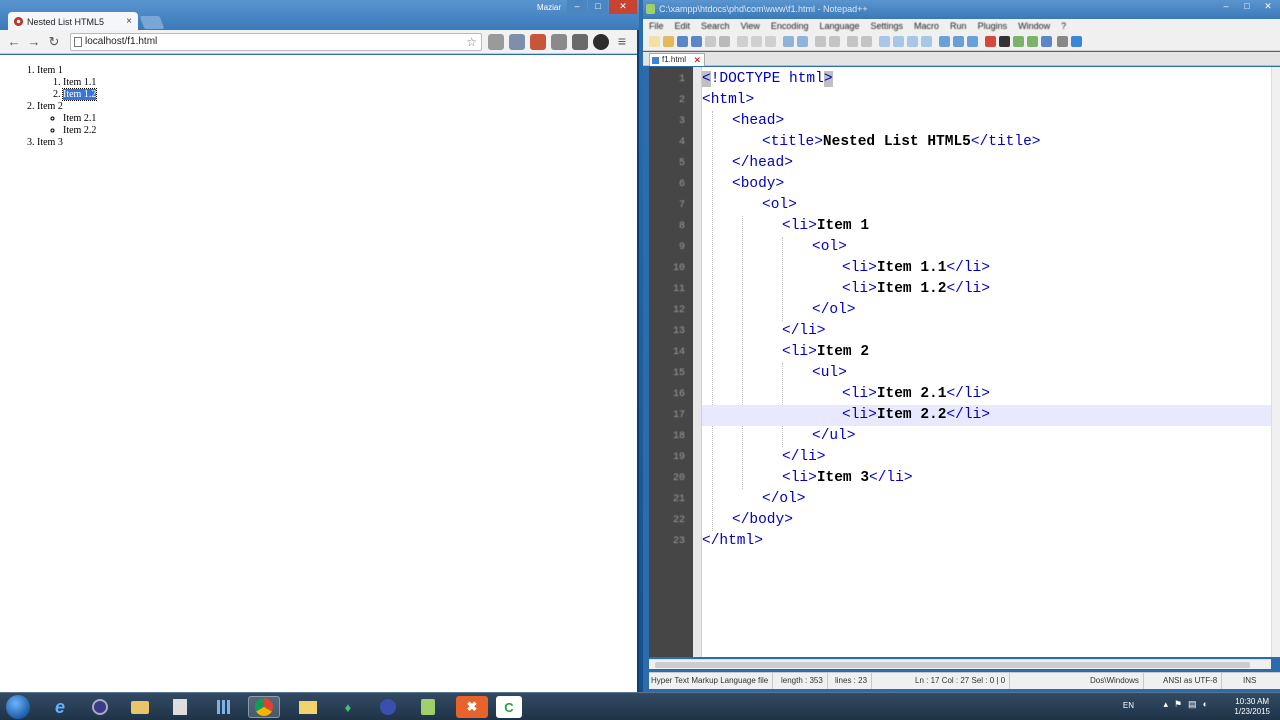  I want to click on back-arrow-icon: ←, so click(14, 42).